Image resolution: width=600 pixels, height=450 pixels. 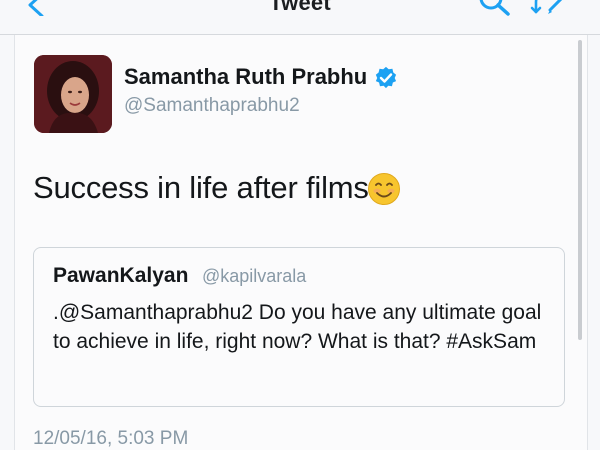 I want to click on navigation-bar: Tweet, so click(x=300, y=17).